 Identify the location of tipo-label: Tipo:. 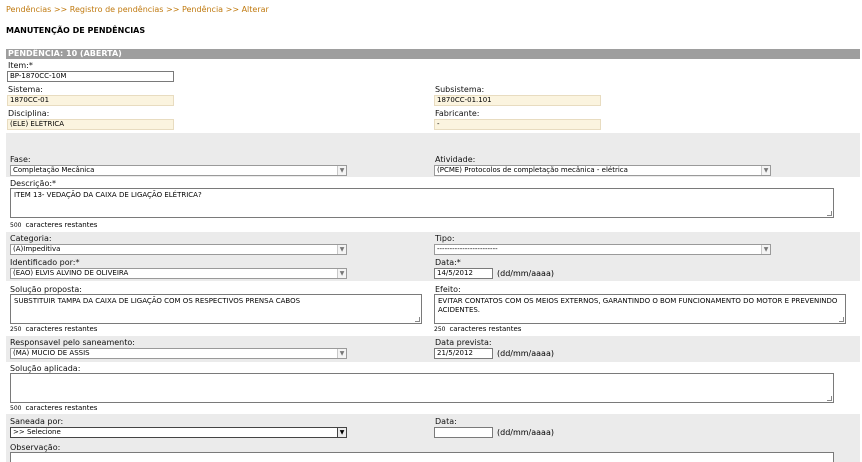
(445, 238).